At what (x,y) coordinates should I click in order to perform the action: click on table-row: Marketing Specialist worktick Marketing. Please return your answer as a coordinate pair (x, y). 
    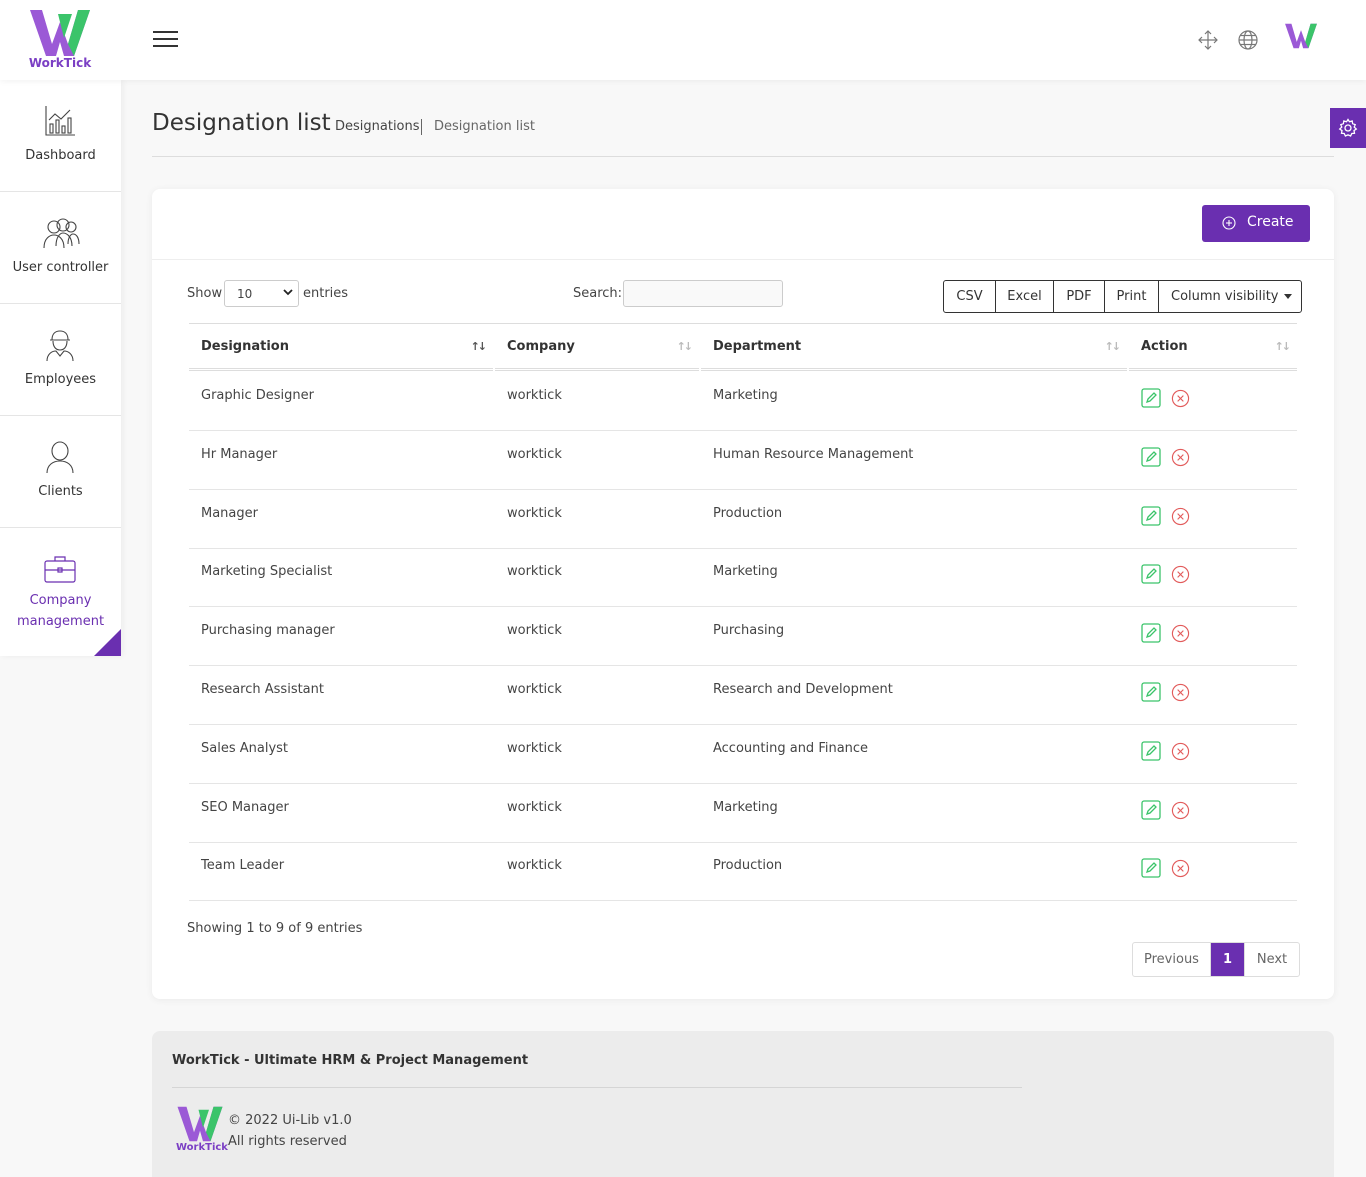
    Looking at the image, I should click on (743, 577).